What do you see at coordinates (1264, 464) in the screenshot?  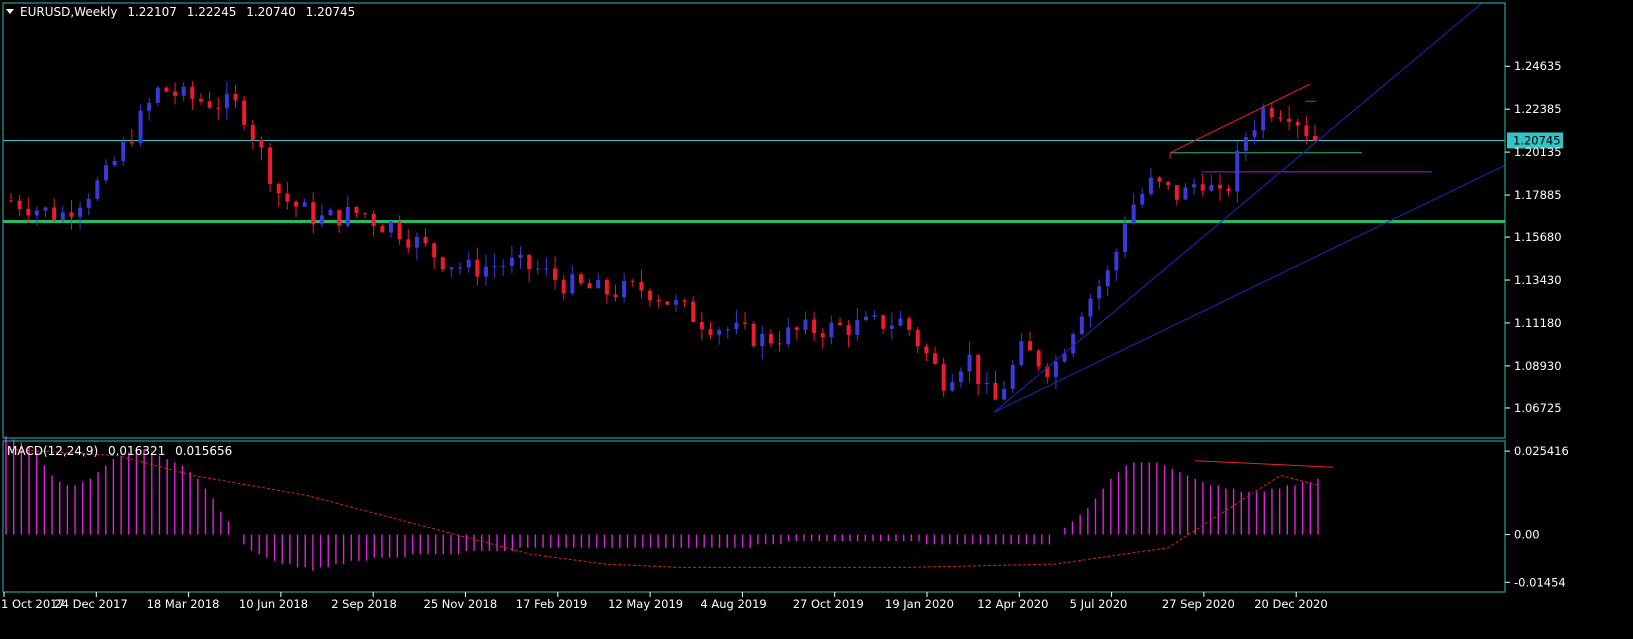 I see `macd-divergence-line` at bounding box center [1264, 464].